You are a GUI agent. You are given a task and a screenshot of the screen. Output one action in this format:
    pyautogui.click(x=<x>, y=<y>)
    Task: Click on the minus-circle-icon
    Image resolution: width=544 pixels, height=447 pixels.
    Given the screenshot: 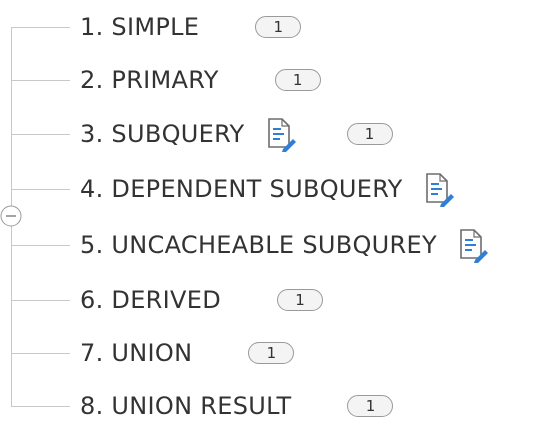 What is the action you would take?
    pyautogui.click(x=11, y=216)
    